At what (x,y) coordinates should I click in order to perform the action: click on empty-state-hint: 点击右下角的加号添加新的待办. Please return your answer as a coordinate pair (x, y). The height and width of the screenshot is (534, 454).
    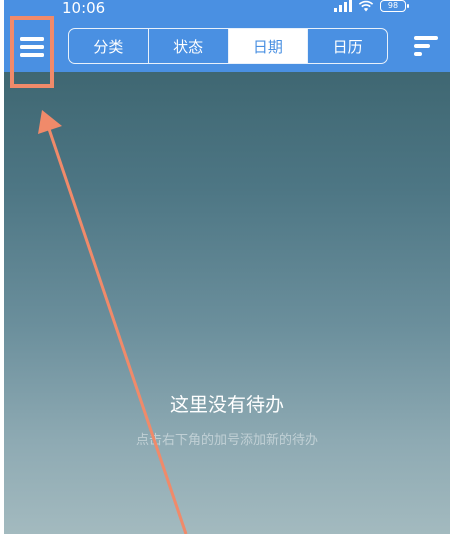
    Looking at the image, I should click on (226, 440).